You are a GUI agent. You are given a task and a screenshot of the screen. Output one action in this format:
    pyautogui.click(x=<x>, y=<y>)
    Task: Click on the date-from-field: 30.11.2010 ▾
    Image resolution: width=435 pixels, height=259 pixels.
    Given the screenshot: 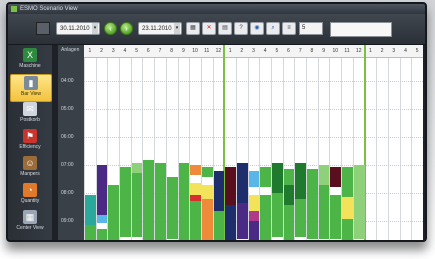 What is the action you would take?
    pyautogui.click(x=78, y=28)
    